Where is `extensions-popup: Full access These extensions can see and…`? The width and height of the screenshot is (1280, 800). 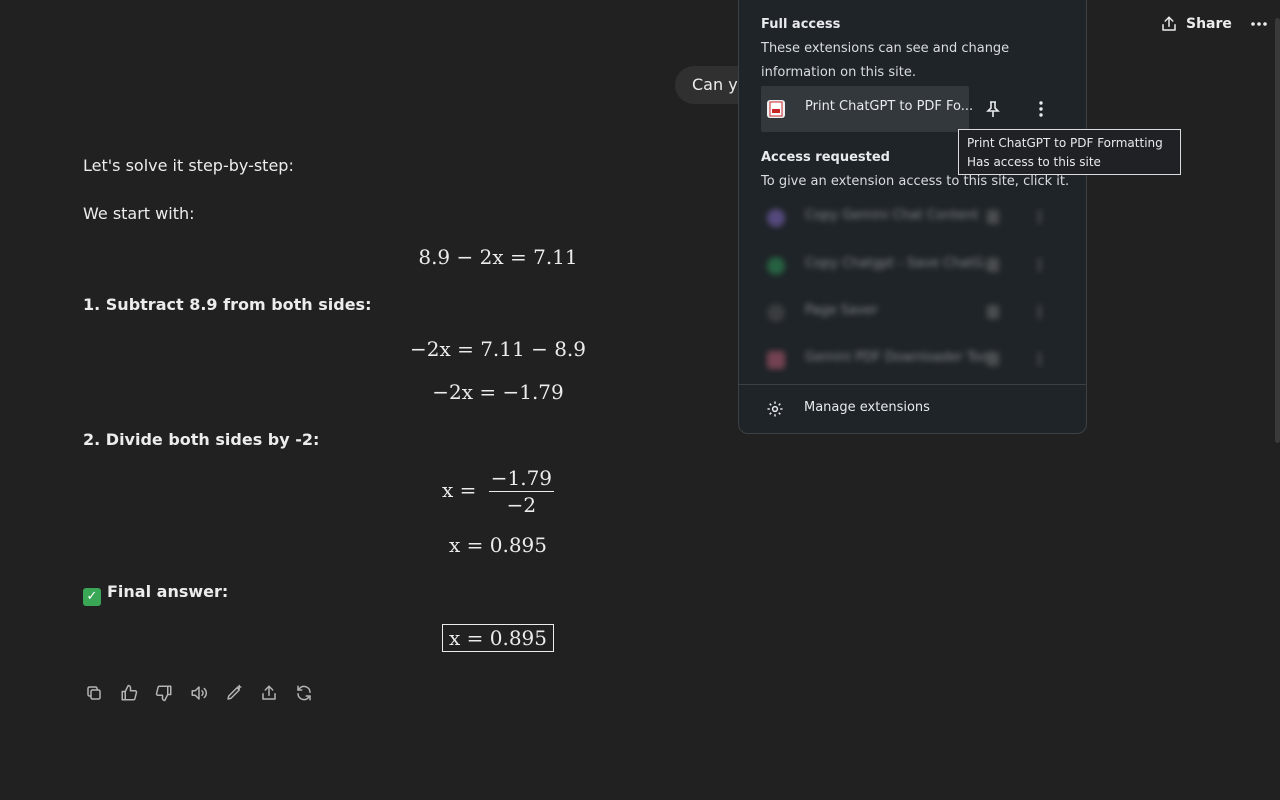 extensions-popup: Full access These extensions can see and… is located at coordinates (912, 217).